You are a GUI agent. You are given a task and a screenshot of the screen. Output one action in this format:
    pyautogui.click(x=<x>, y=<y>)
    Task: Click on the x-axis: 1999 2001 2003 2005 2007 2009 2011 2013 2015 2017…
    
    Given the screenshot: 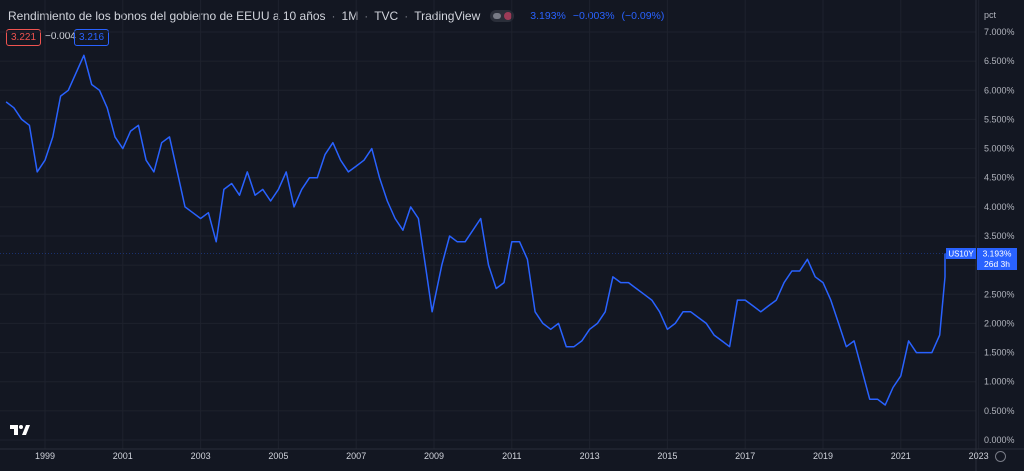 What is the action you would take?
    pyautogui.click(x=512, y=456)
    